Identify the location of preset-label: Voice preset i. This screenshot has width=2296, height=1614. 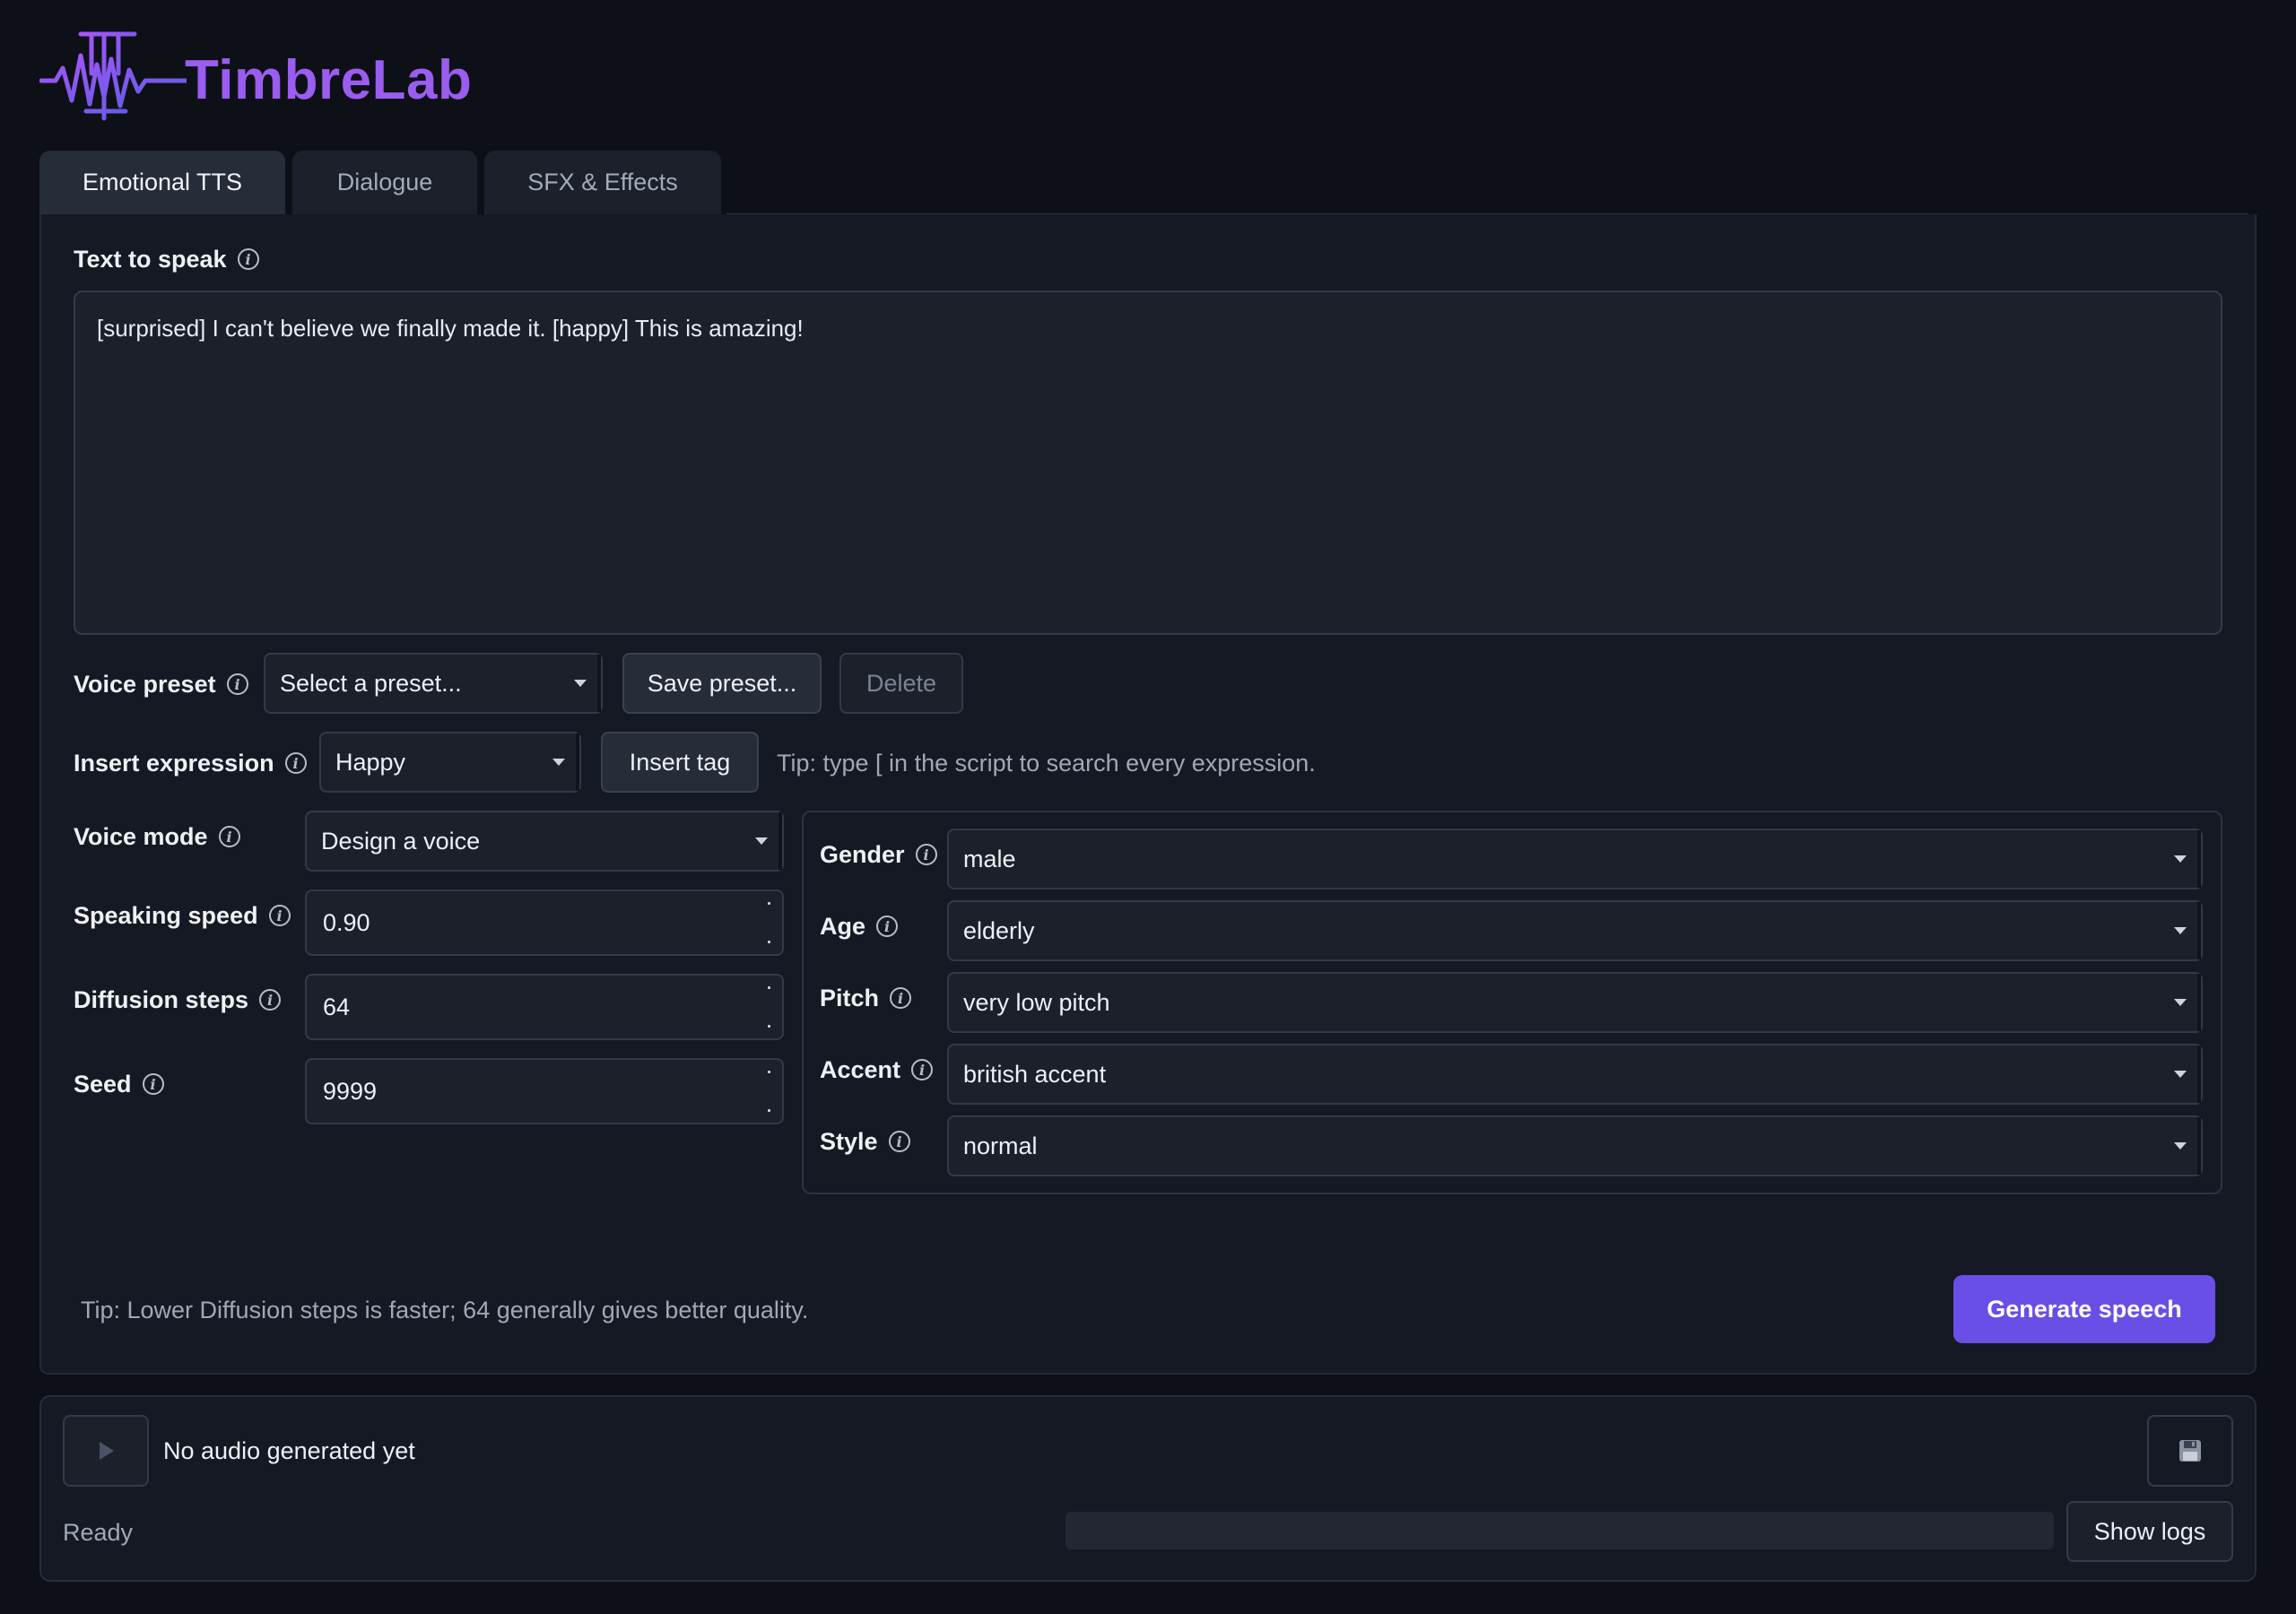
(161, 684).